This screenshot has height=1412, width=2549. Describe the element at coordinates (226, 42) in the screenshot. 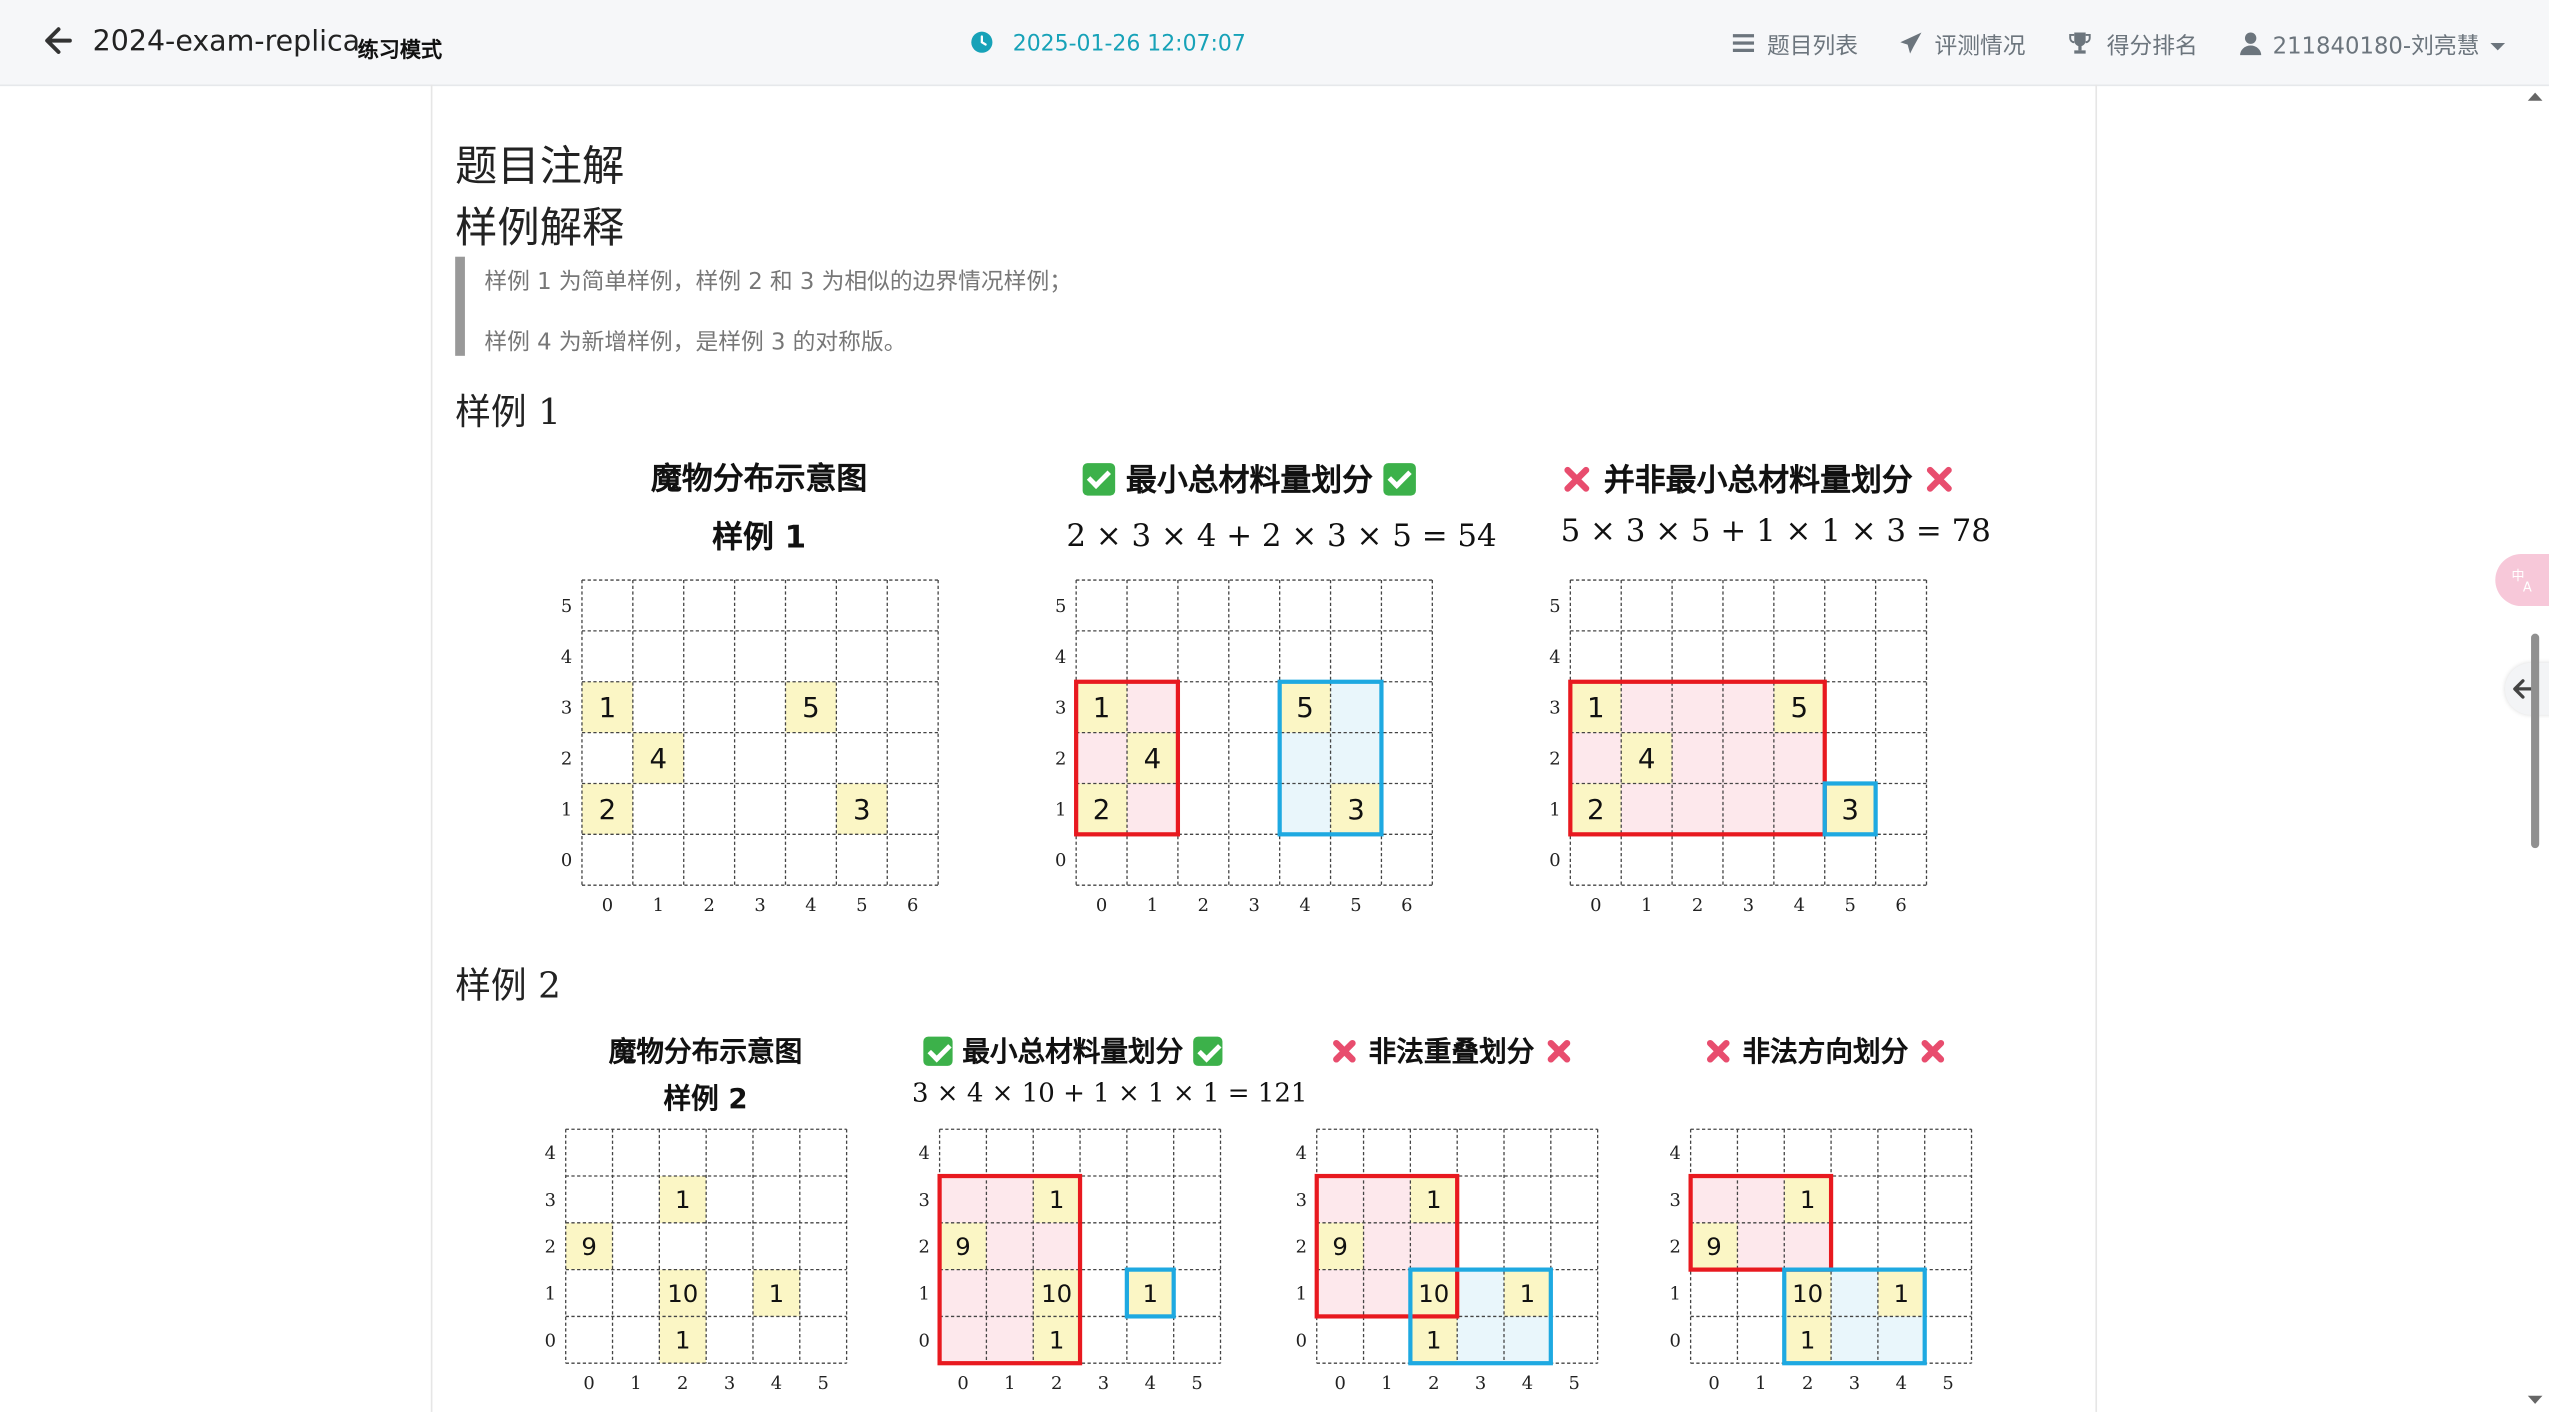

I see `contest-title: 2024-exam-replica` at that location.